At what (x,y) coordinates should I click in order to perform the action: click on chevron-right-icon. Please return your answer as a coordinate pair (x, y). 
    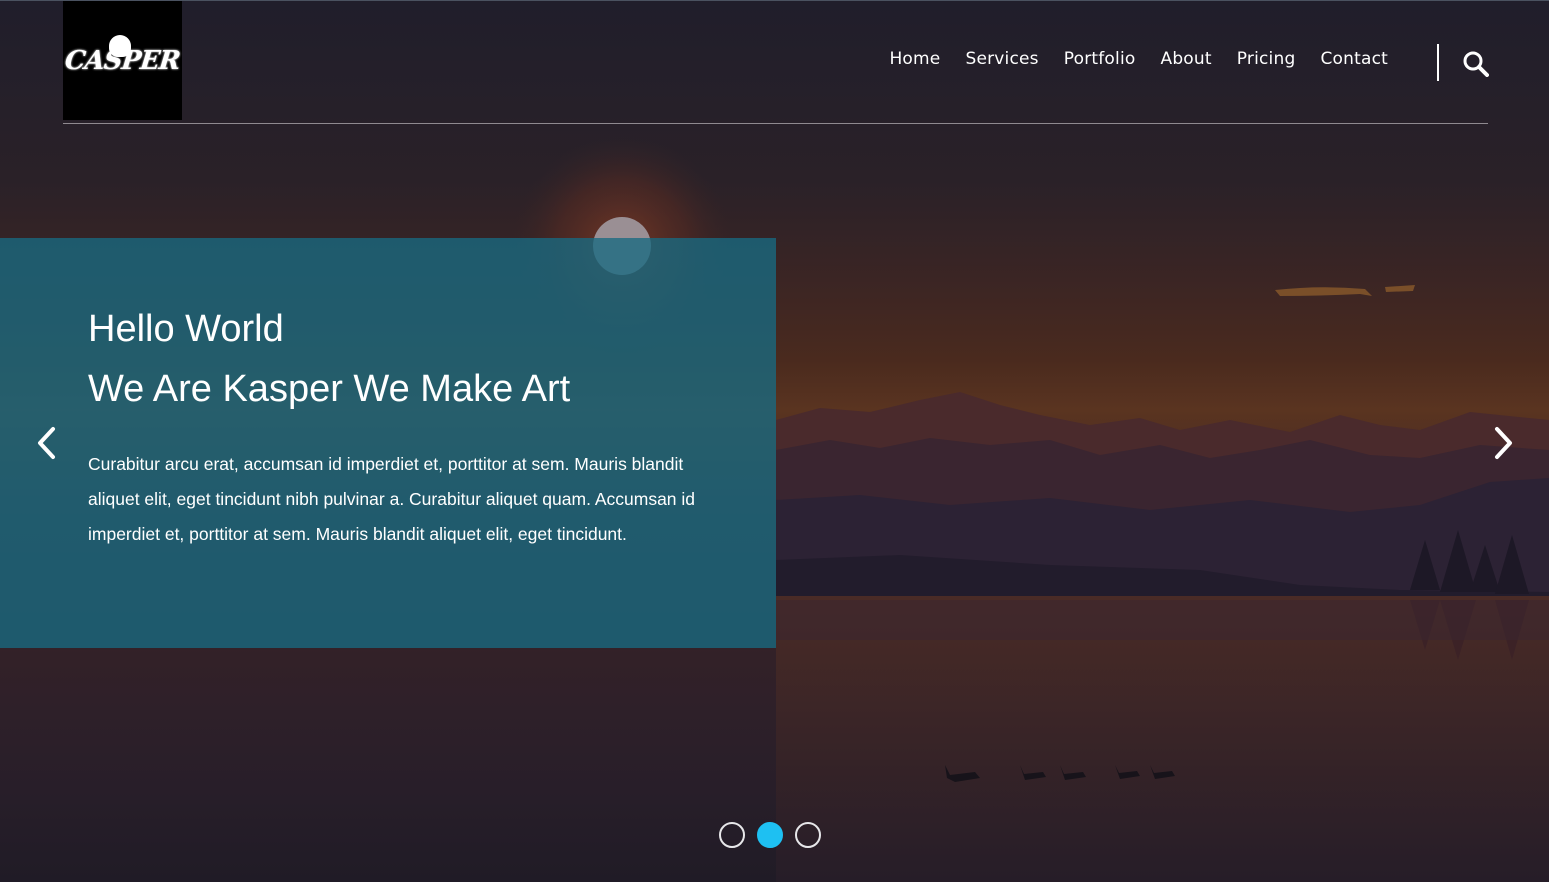
    Looking at the image, I should click on (1504, 443).